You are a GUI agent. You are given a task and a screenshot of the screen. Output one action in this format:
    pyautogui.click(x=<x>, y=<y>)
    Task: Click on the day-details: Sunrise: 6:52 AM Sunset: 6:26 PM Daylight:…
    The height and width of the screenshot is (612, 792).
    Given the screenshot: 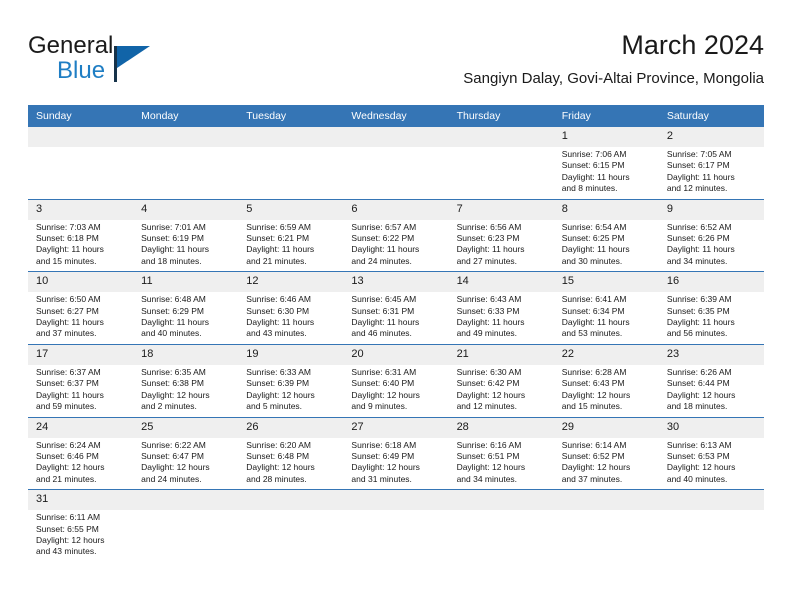 What is the action you would take?
    pyautogui.click(x=711, y=246)
    